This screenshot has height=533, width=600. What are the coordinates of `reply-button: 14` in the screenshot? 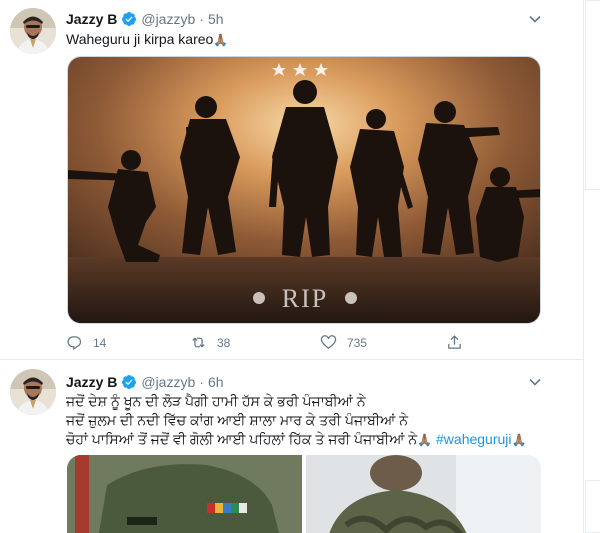 It's located at (86, 342).